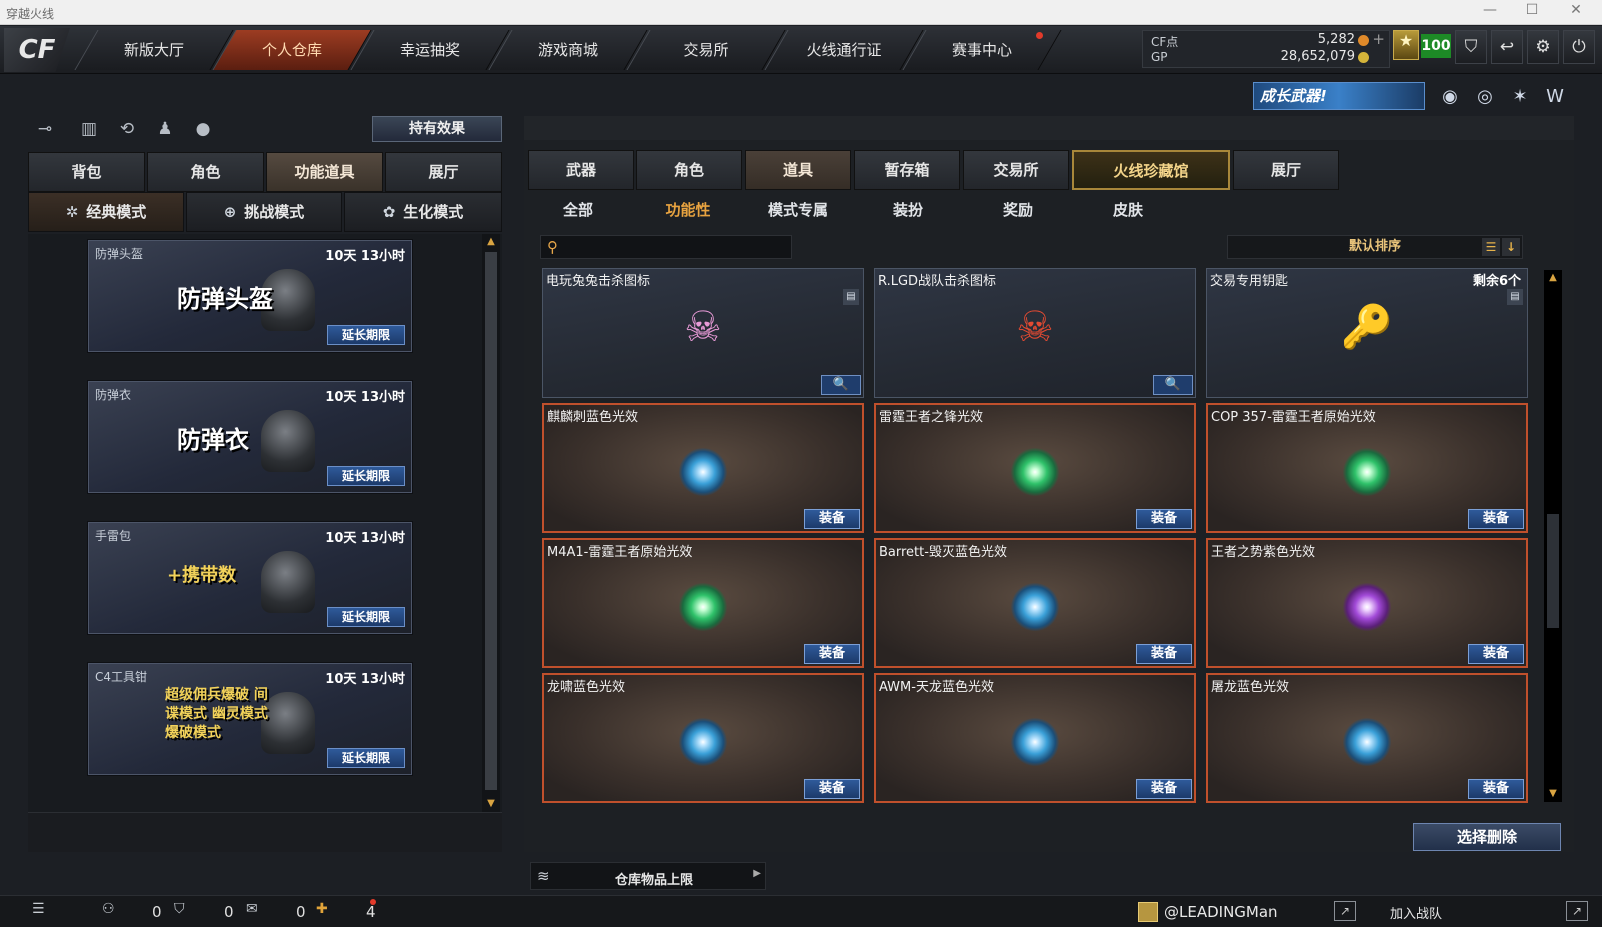 Image resolution: width=1602 pixels, height=927 pixels. Describe the element at coordinates (1471, 47) in the screenshot. I see `shield-icon: ⛉` at that location.